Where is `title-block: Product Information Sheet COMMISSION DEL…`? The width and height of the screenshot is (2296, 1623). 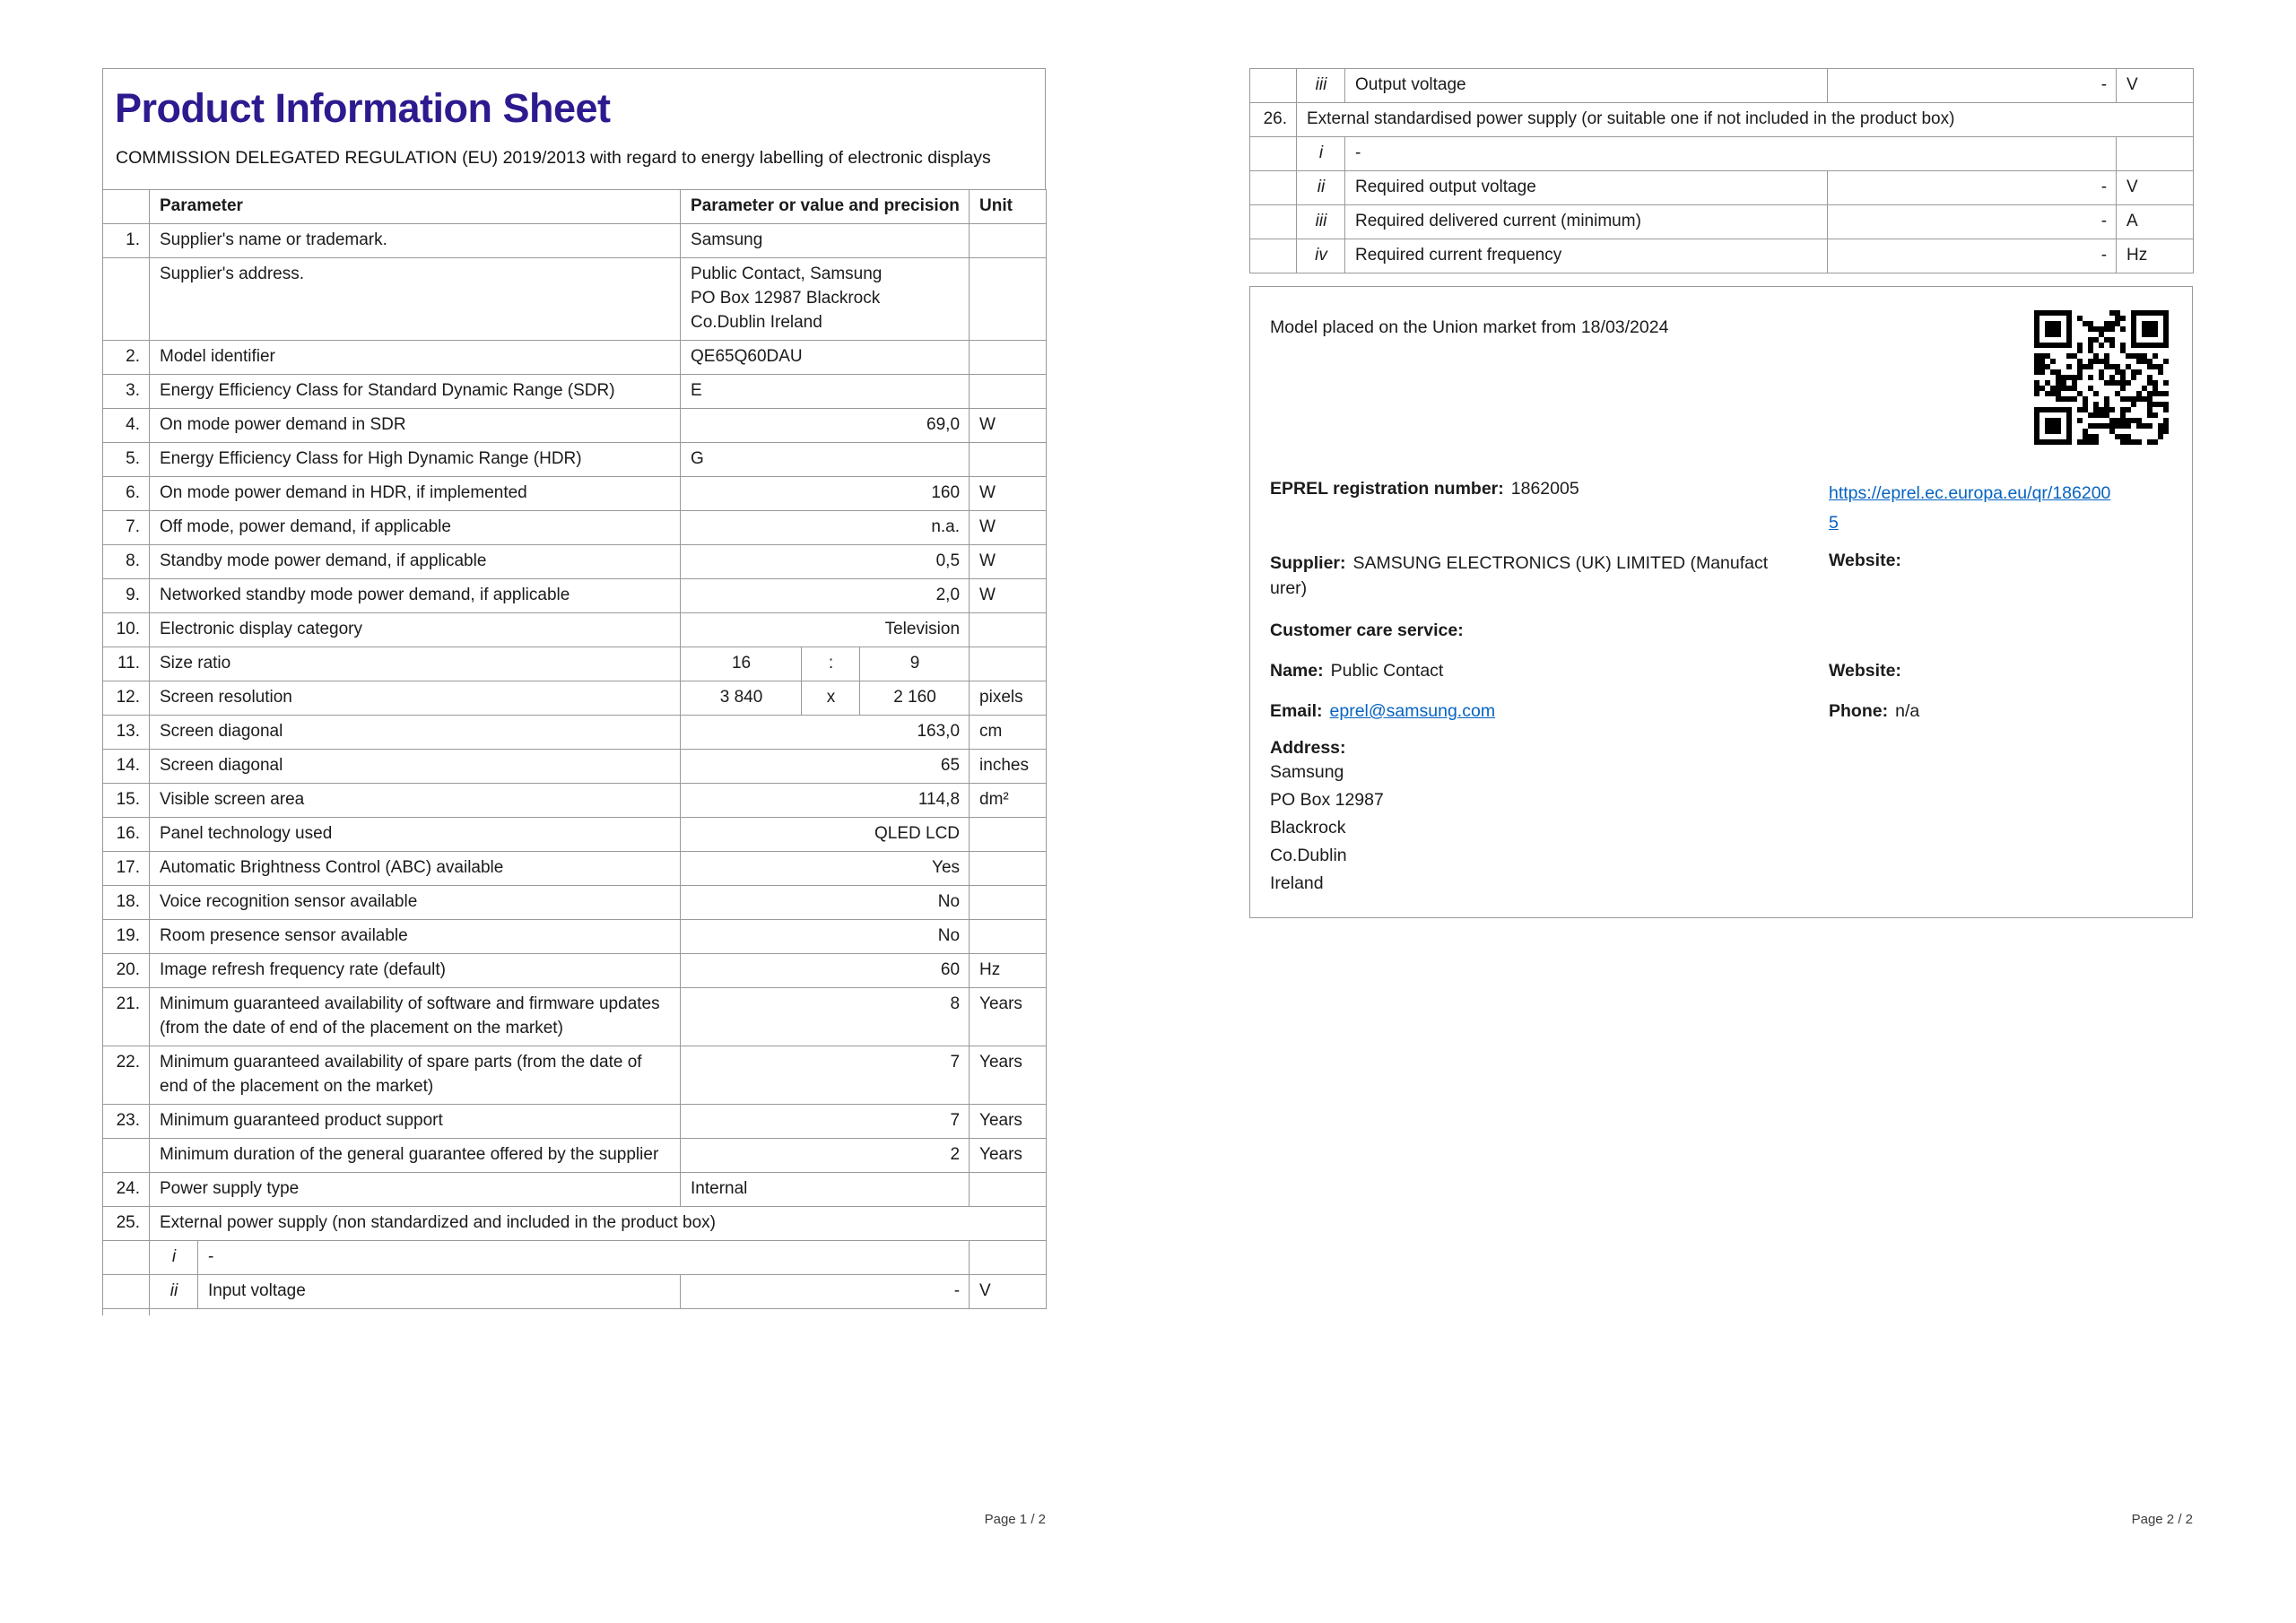 title-block: Product Information Sheet COMMISSION DEL… is located at coordinates (574, 128).